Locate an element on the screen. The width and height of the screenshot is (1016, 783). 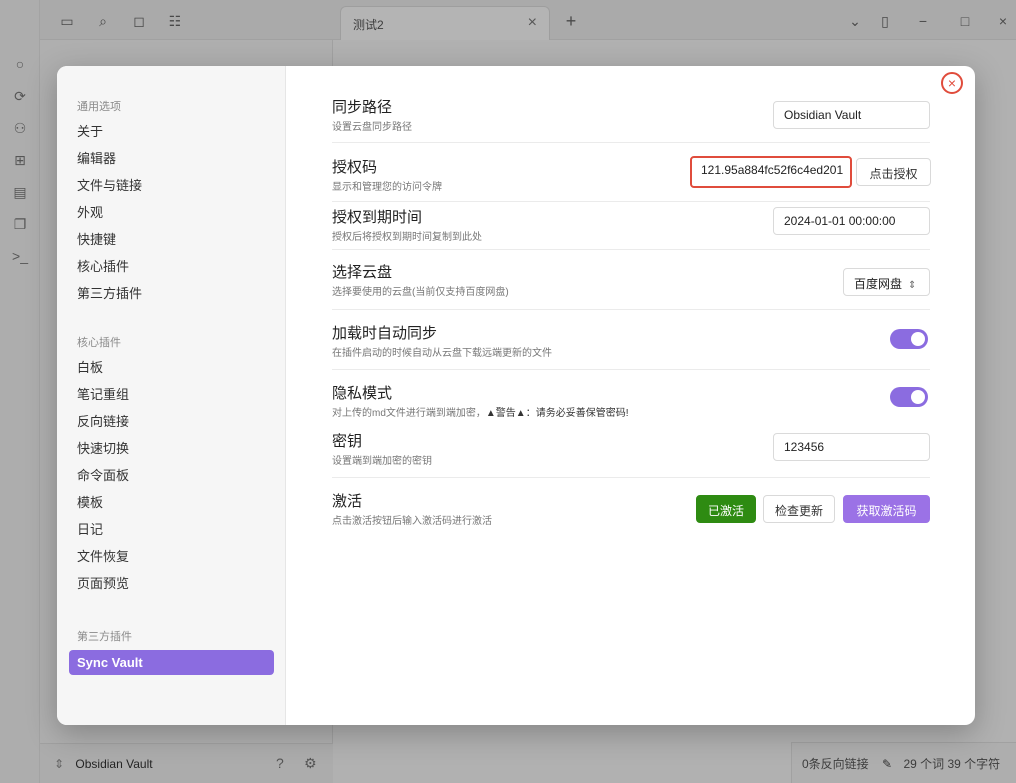
nav-item-about: 关于 is located at coordinates (171, 128).